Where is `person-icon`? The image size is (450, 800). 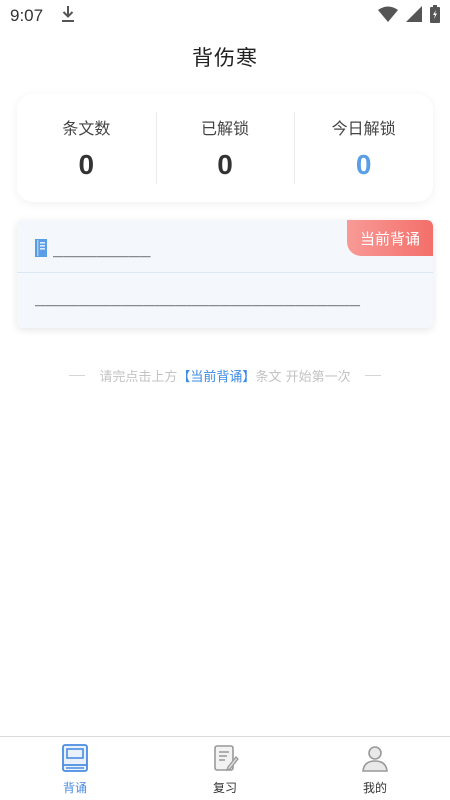
person-icon is located at coordinates (375, 760).